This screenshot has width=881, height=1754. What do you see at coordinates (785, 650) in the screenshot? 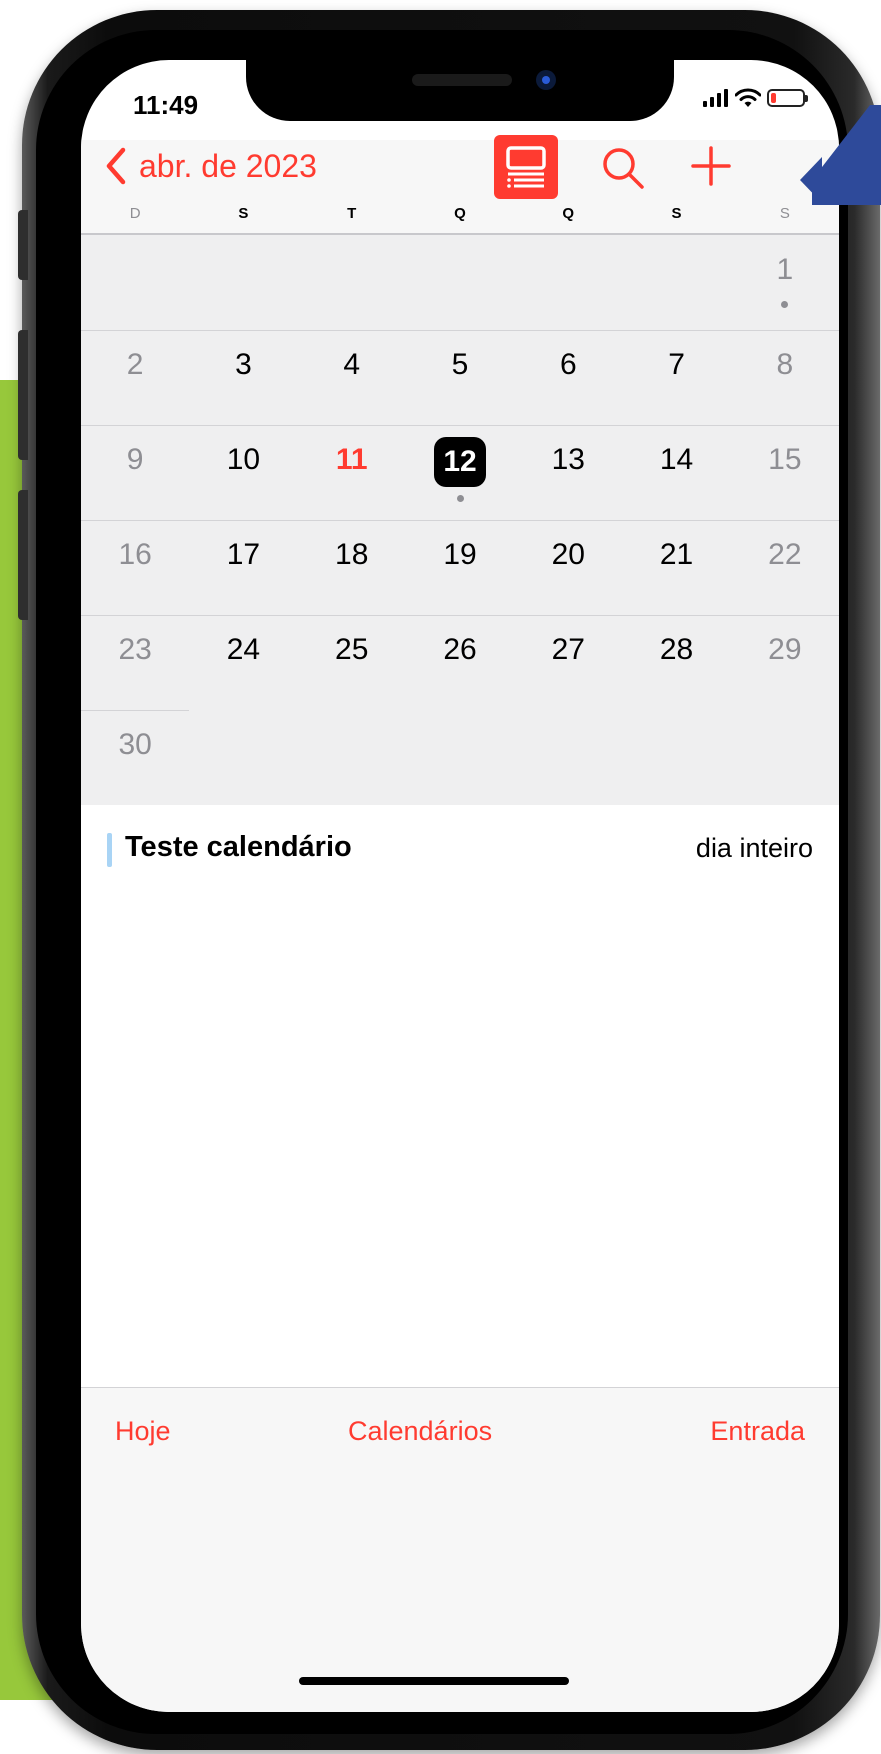
I see `calendar-day: 29` at bounding box center [785, 650].